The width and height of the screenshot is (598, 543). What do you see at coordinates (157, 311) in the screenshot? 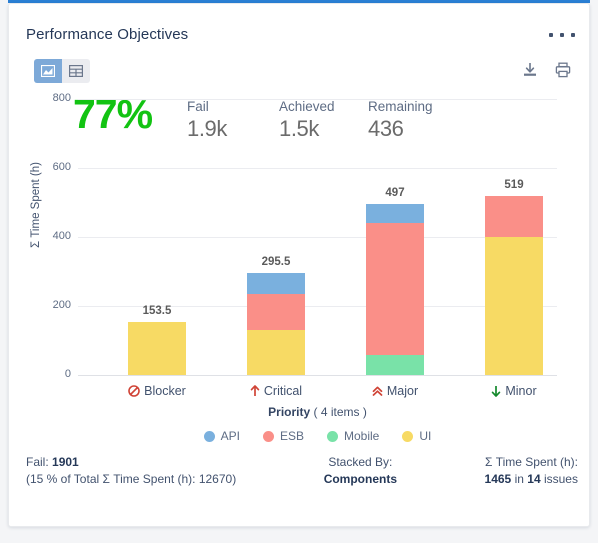
I see `bar-total-label: 153.5` at bounding box center [157, 311].